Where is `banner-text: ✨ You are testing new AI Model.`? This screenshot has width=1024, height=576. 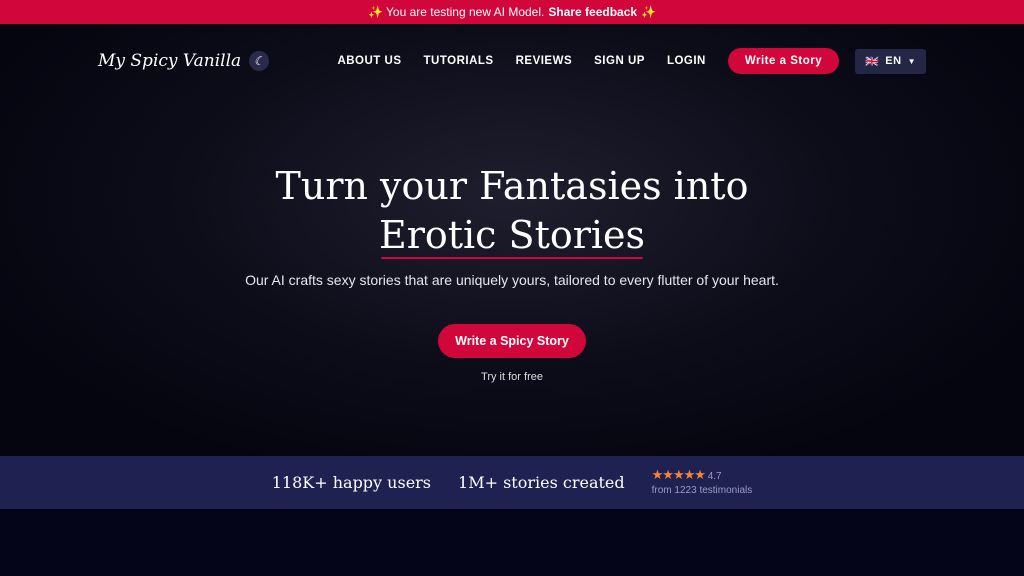
banner-text: ✨ You are testing new AI Model. is located at coordinates (456, 12).